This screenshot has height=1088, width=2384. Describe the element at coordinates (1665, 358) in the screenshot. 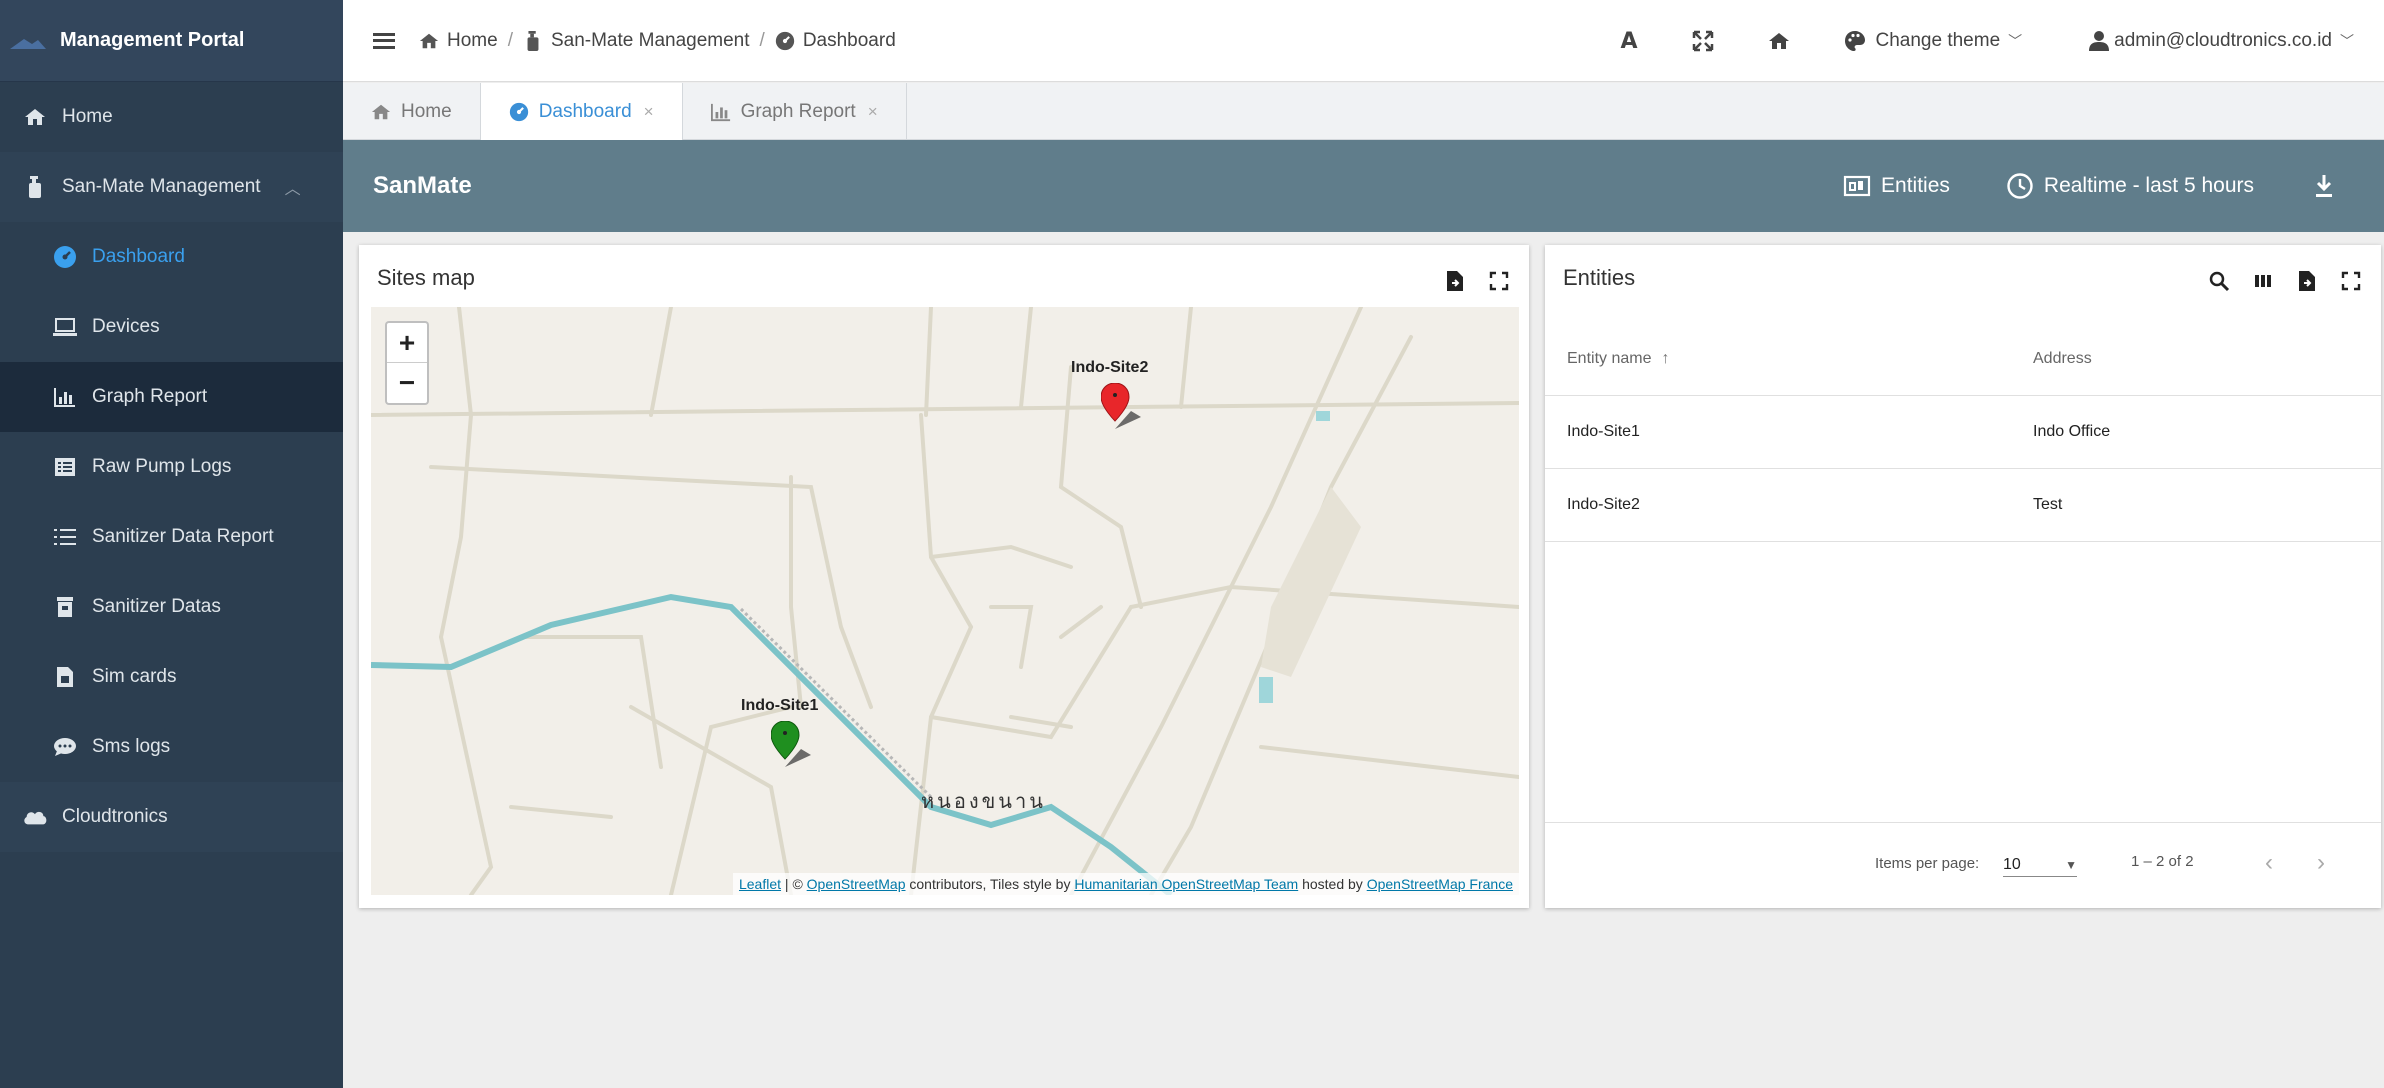

I see `sort-arrow-icon: ↑` at that location.